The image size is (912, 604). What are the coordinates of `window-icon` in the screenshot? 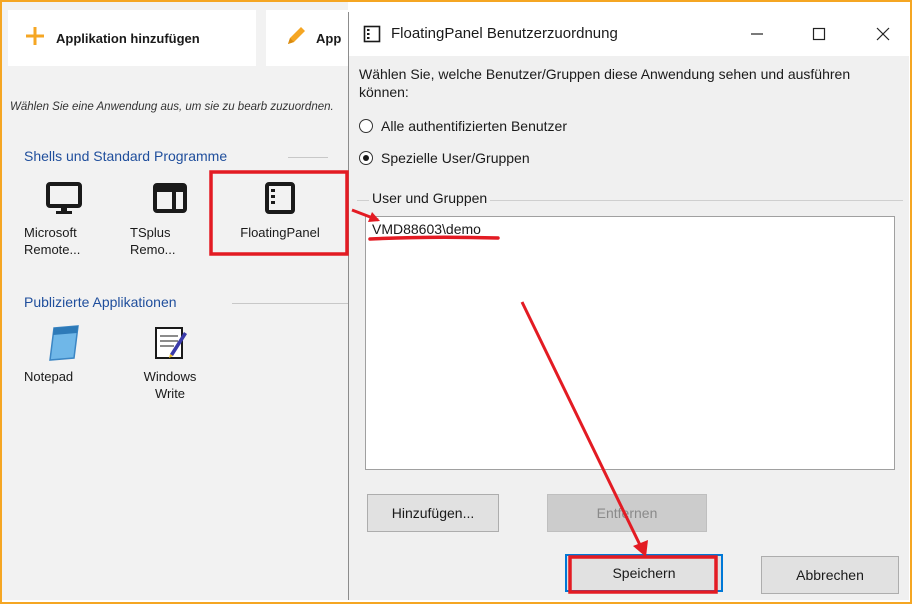 It's located at (170, 198).